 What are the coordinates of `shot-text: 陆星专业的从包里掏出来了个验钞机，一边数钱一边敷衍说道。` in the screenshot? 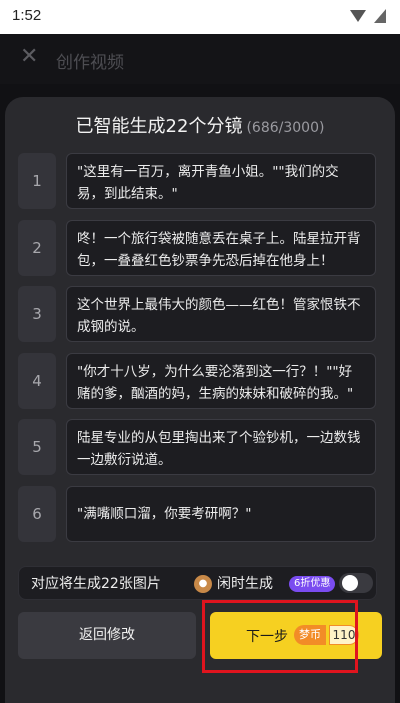 It's located at (221, 447).